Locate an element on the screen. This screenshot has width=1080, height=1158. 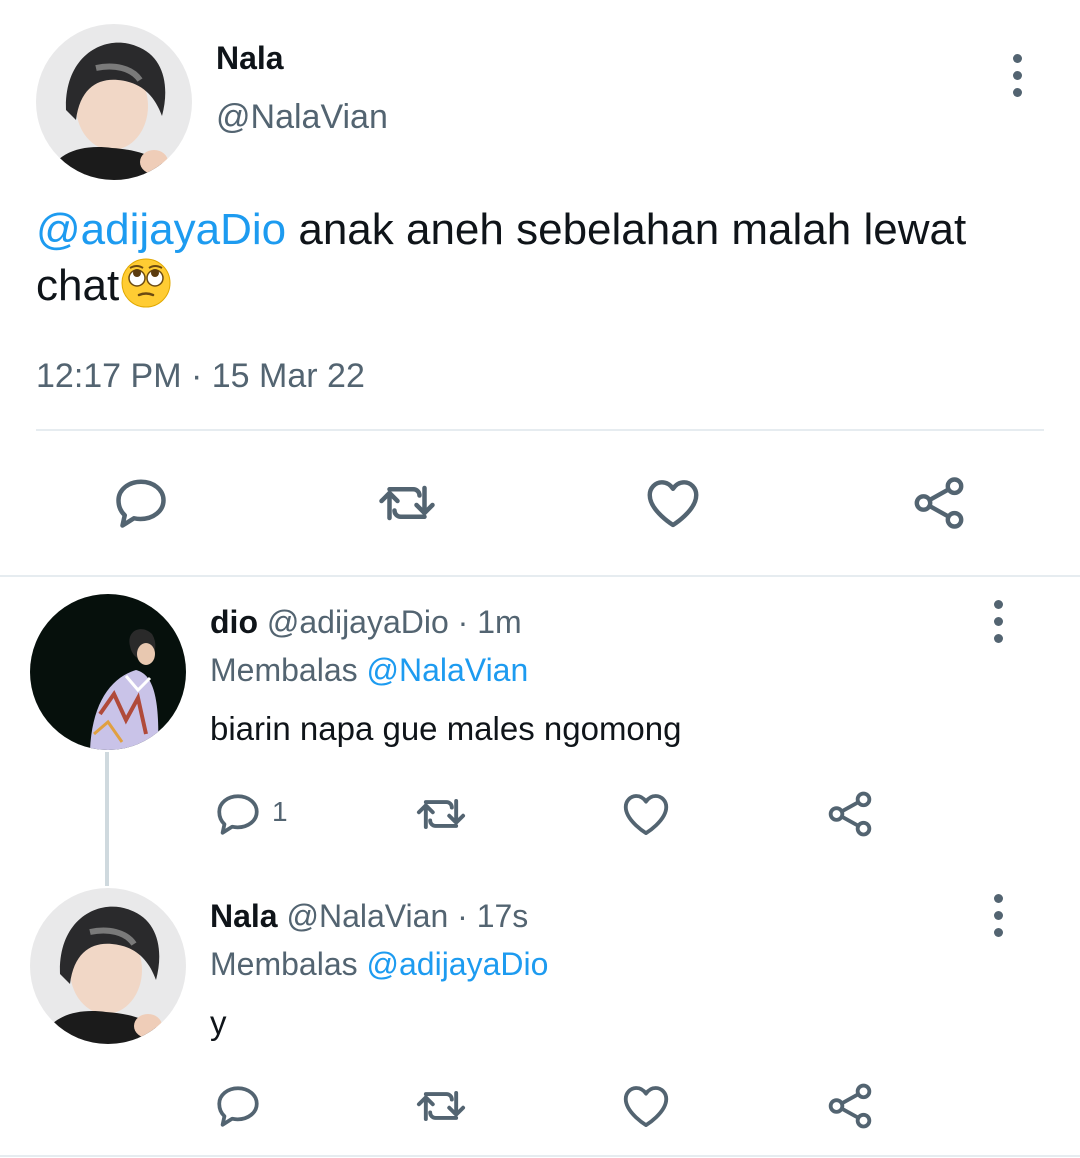
replying-to: Membalas @NalaVian is located at coordinates (369, 670).